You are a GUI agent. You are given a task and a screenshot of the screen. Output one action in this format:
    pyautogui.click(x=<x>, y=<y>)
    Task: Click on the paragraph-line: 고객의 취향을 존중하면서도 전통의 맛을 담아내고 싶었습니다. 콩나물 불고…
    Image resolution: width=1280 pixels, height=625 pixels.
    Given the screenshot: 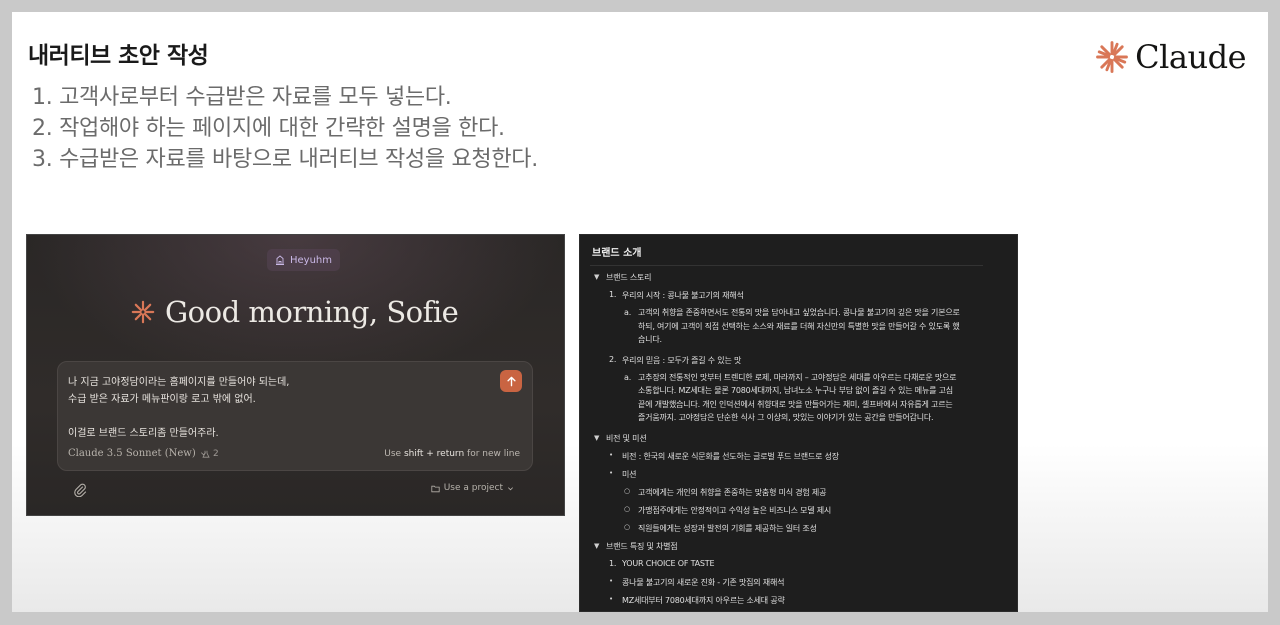 What is the action you would take?
    pyautogui.click(x=799, y=312)
    